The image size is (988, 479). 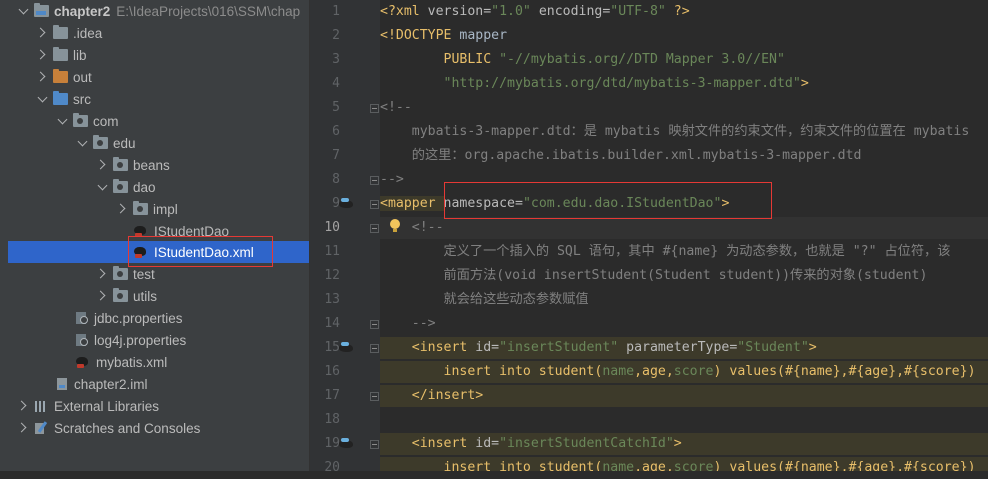 What do you see at coordinates (158, 362) in the screenshot?
I see `tree-item-mybatis-xml: mybatis.xml` at bounding box center [158, 362].